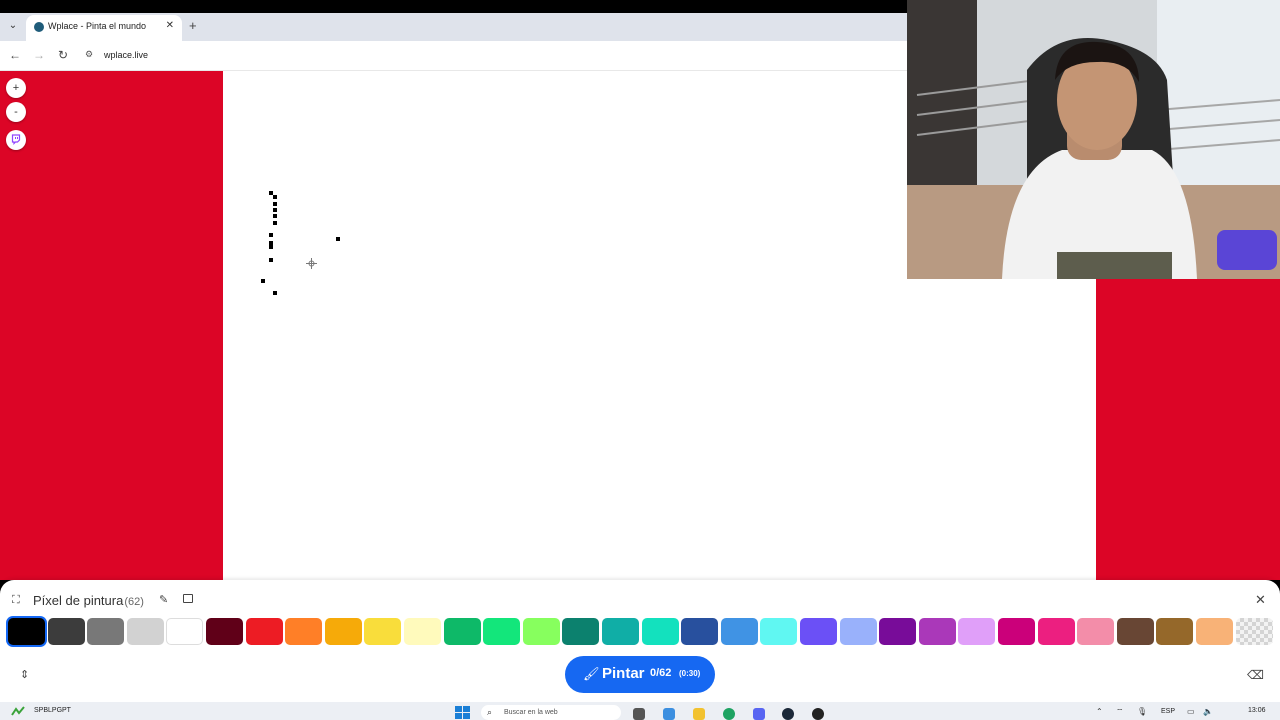 Image resolution: width=1280 pixels, height=720 pixels. Describe the element at coordinates (18, 711) in the screenshot. I see `weather-widget-icon` at that location.